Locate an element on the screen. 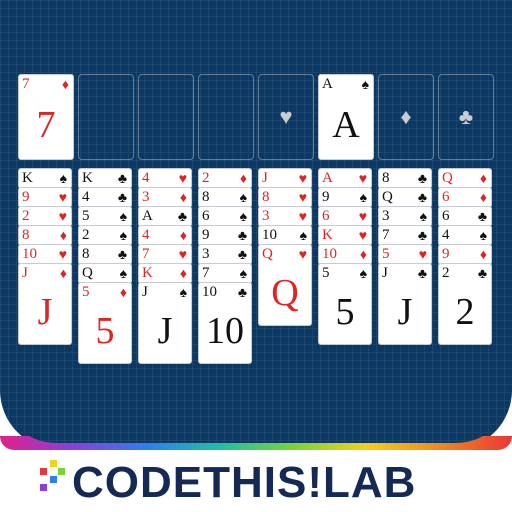  tableau-card: 6 ♣ is located at coordinates (465, 216).